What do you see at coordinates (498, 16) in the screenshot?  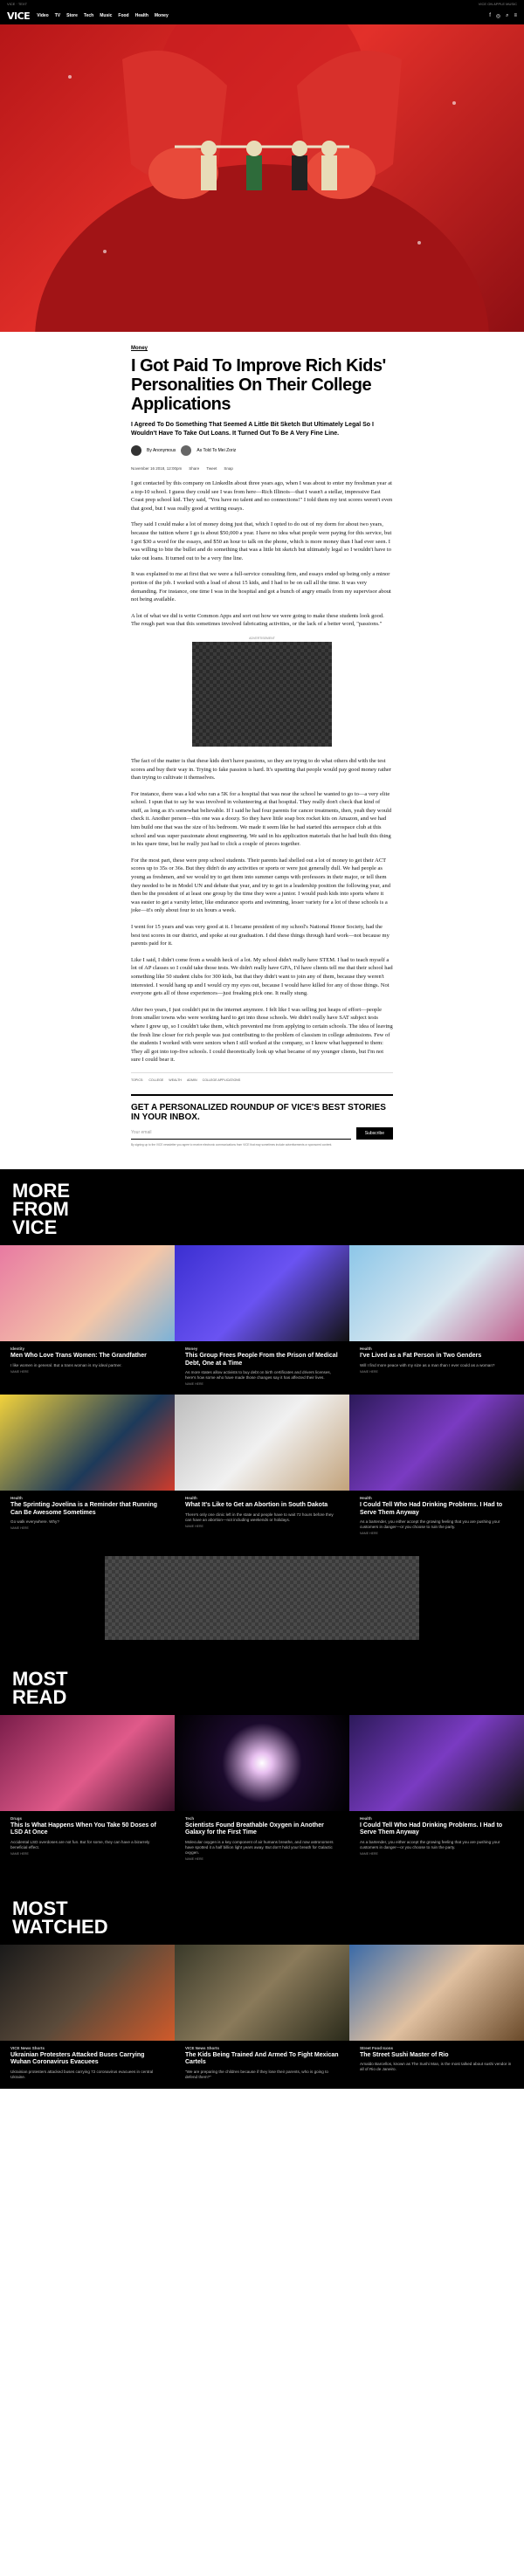 I see `instagram-icon: ◎` at bounding box center [498, 16].